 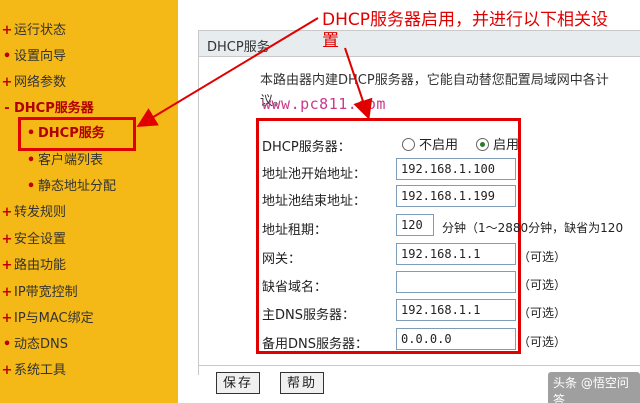 What do you see at coordinates (419, 44) in the screenshot?
I see `panel-header: DHCP服务` at bounding box center [419, 44].